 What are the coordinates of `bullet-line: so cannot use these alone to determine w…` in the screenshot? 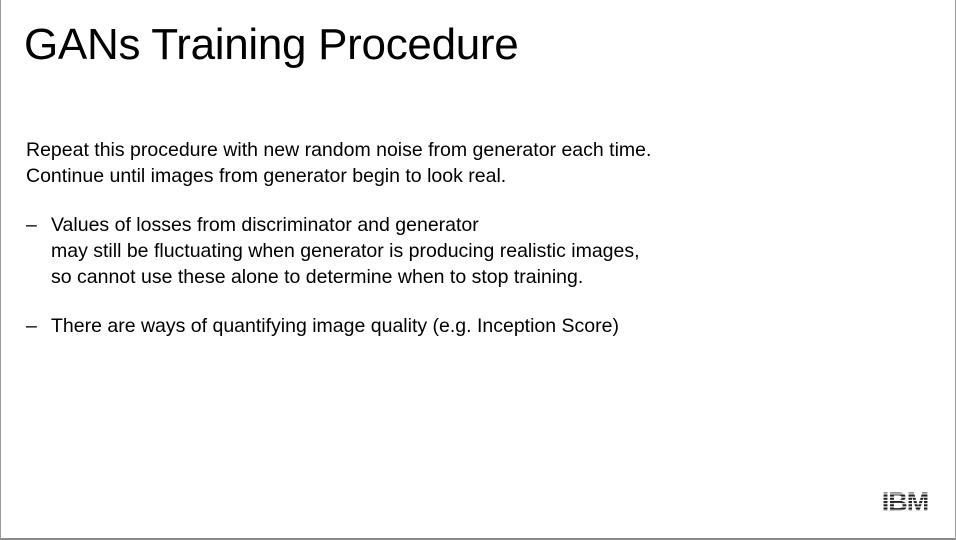 It's located at (317, 277).